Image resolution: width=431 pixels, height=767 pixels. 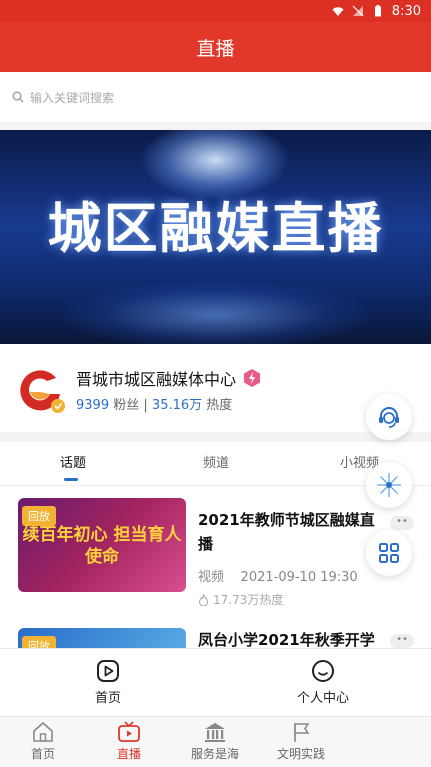 I want to click on nav-home-label: 首页, so click(x=42, y=754).